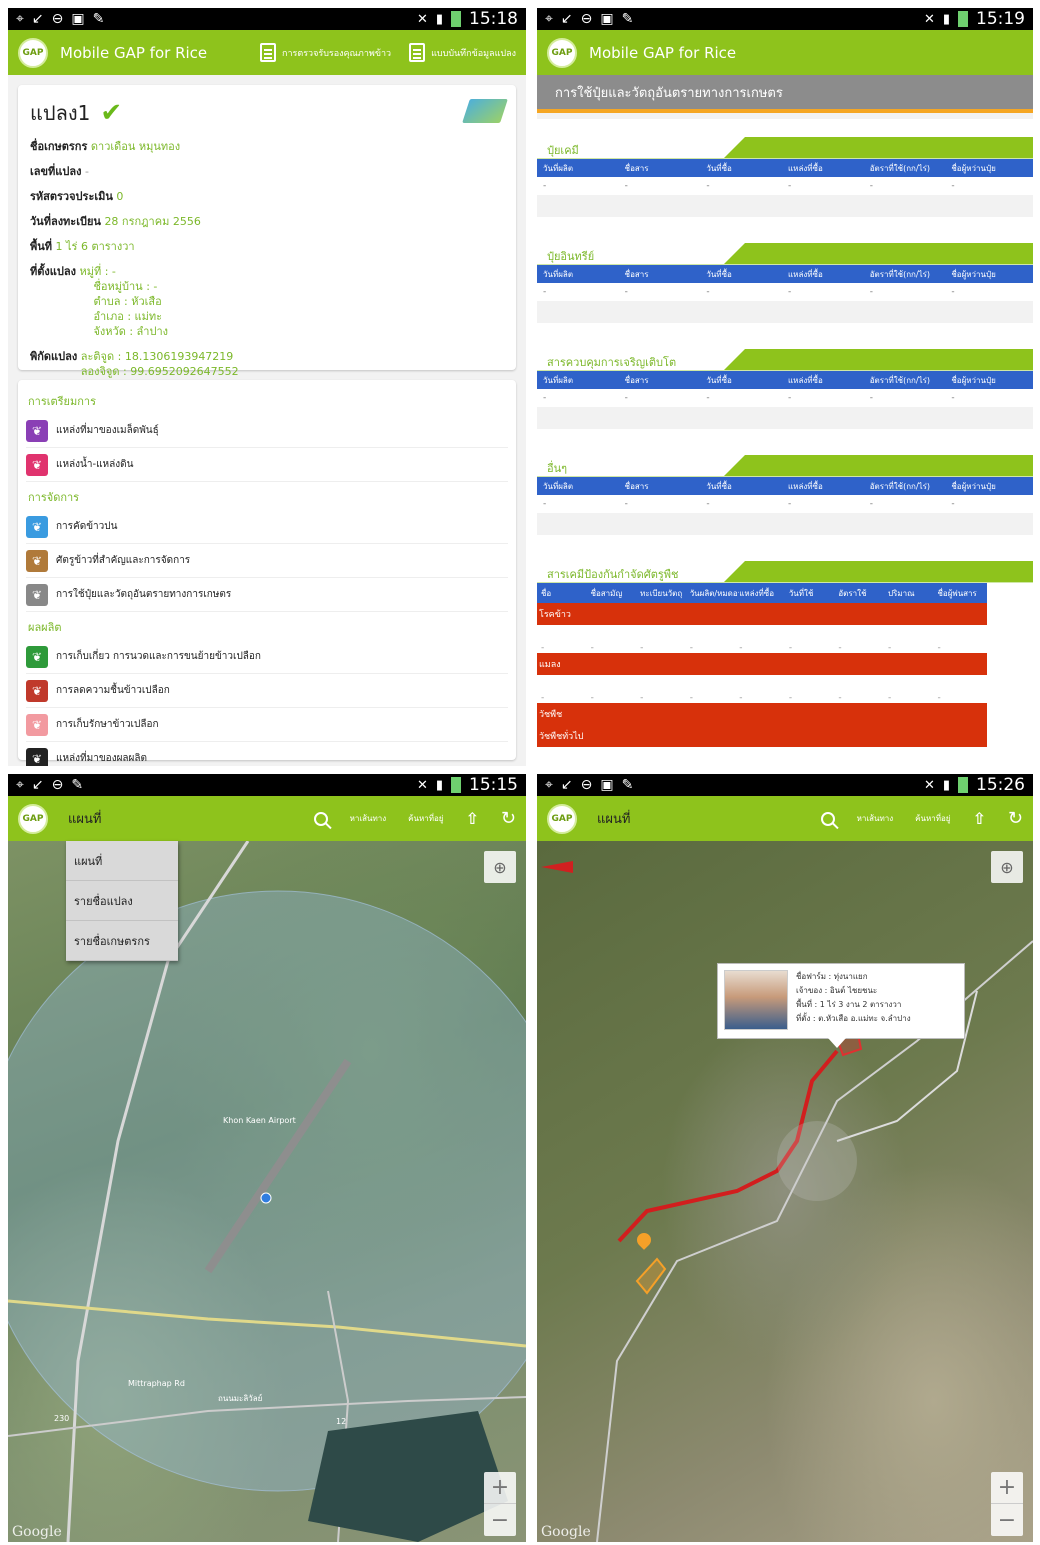 This screenshot has height=1545, width=1040. I want to click on menu-seed-source: ❦ แหล่งที่มาของเมล็ดพันธุ์, so click(267, 431).